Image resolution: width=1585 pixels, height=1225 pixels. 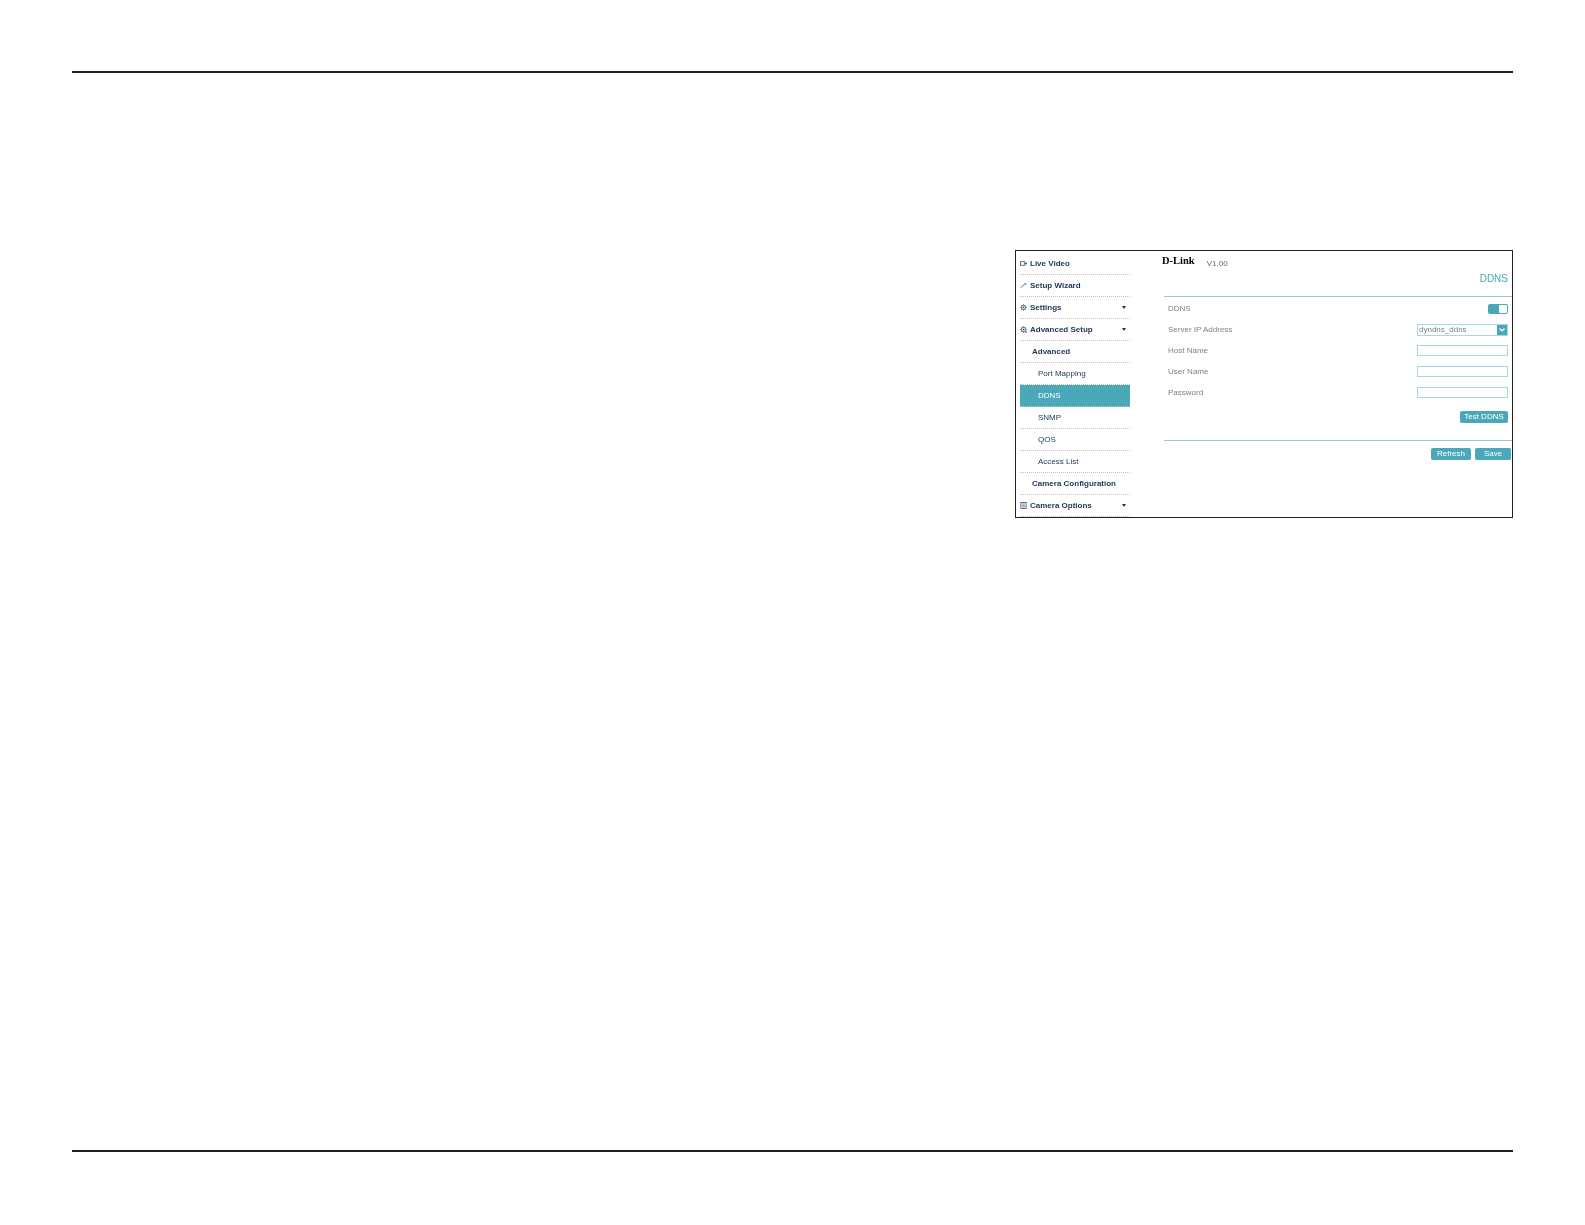 What do you see at coordinates (1462, 329) in the screenshot?
I see `dropdown: dyndns_ddns` at bounding box center [1462, 329].